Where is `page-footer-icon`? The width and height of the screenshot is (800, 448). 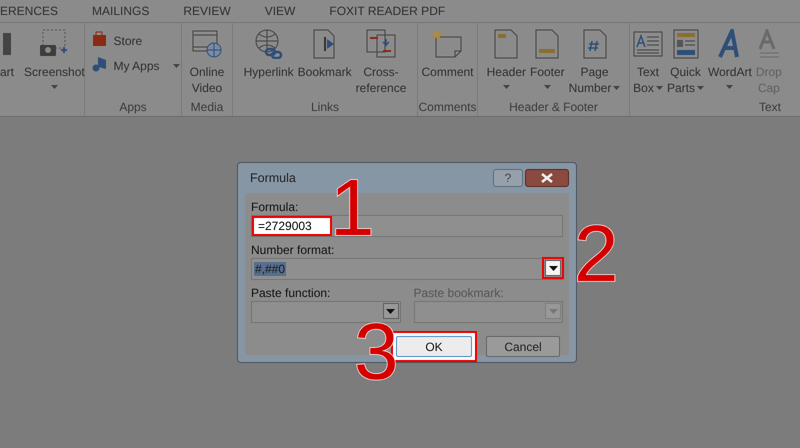
page-footer-icon is located at coordinates (547, 44).